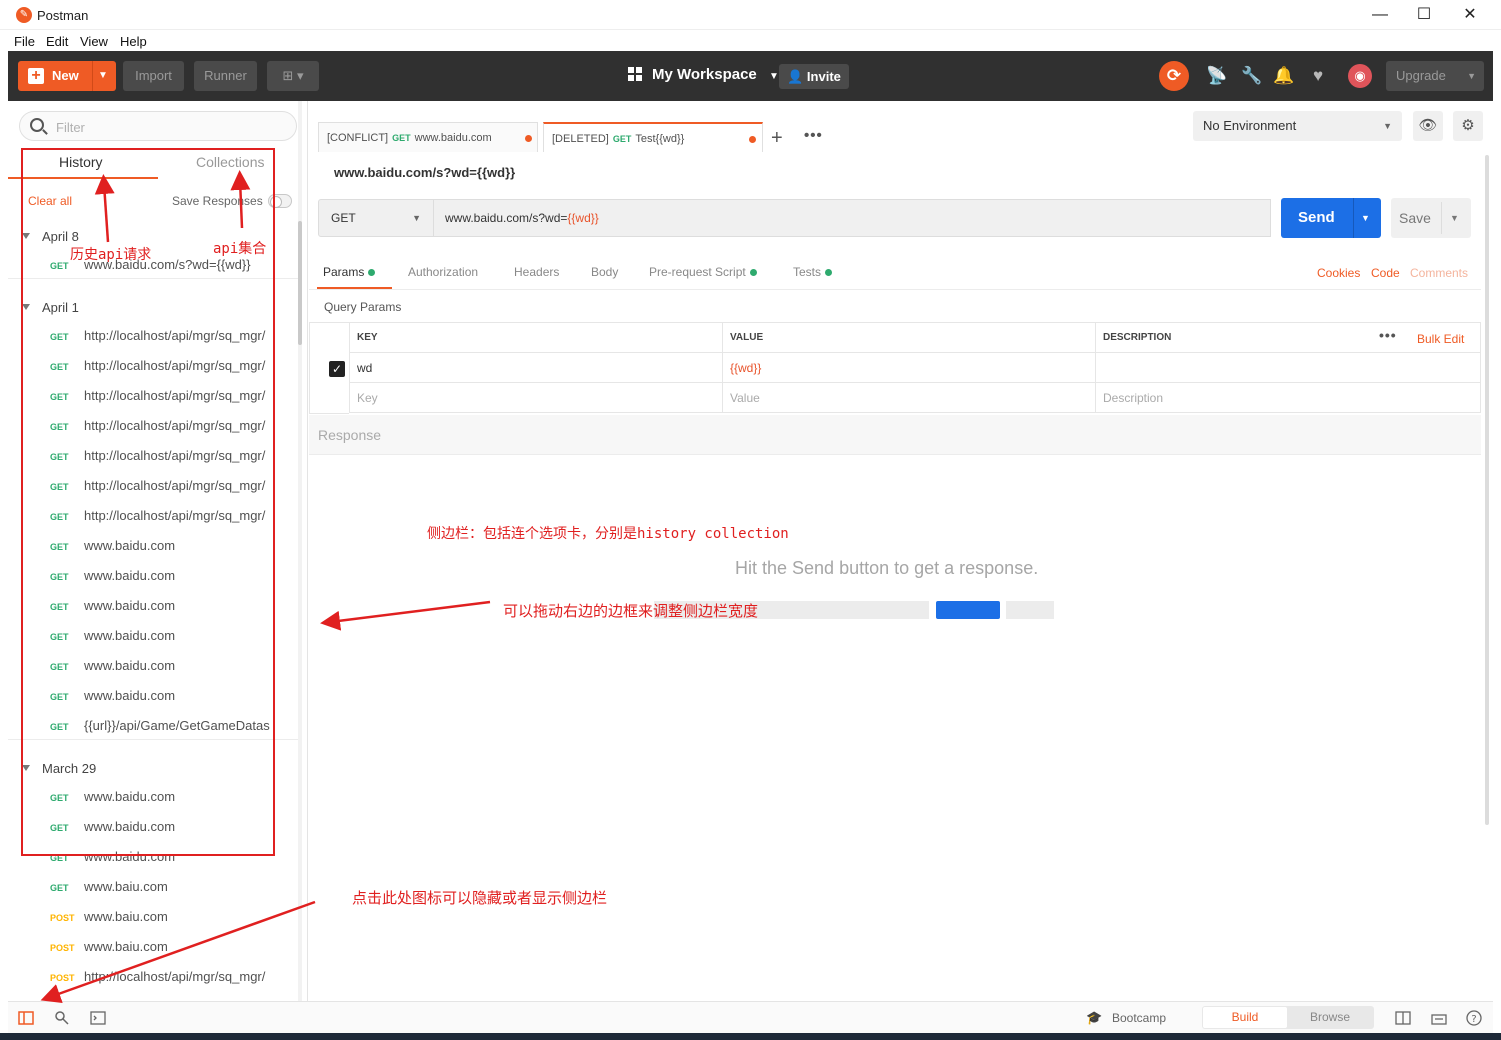 The height and width of the screenshot is (1040, 1501). I want to click on new-key-input: Key, so click(536, 397).